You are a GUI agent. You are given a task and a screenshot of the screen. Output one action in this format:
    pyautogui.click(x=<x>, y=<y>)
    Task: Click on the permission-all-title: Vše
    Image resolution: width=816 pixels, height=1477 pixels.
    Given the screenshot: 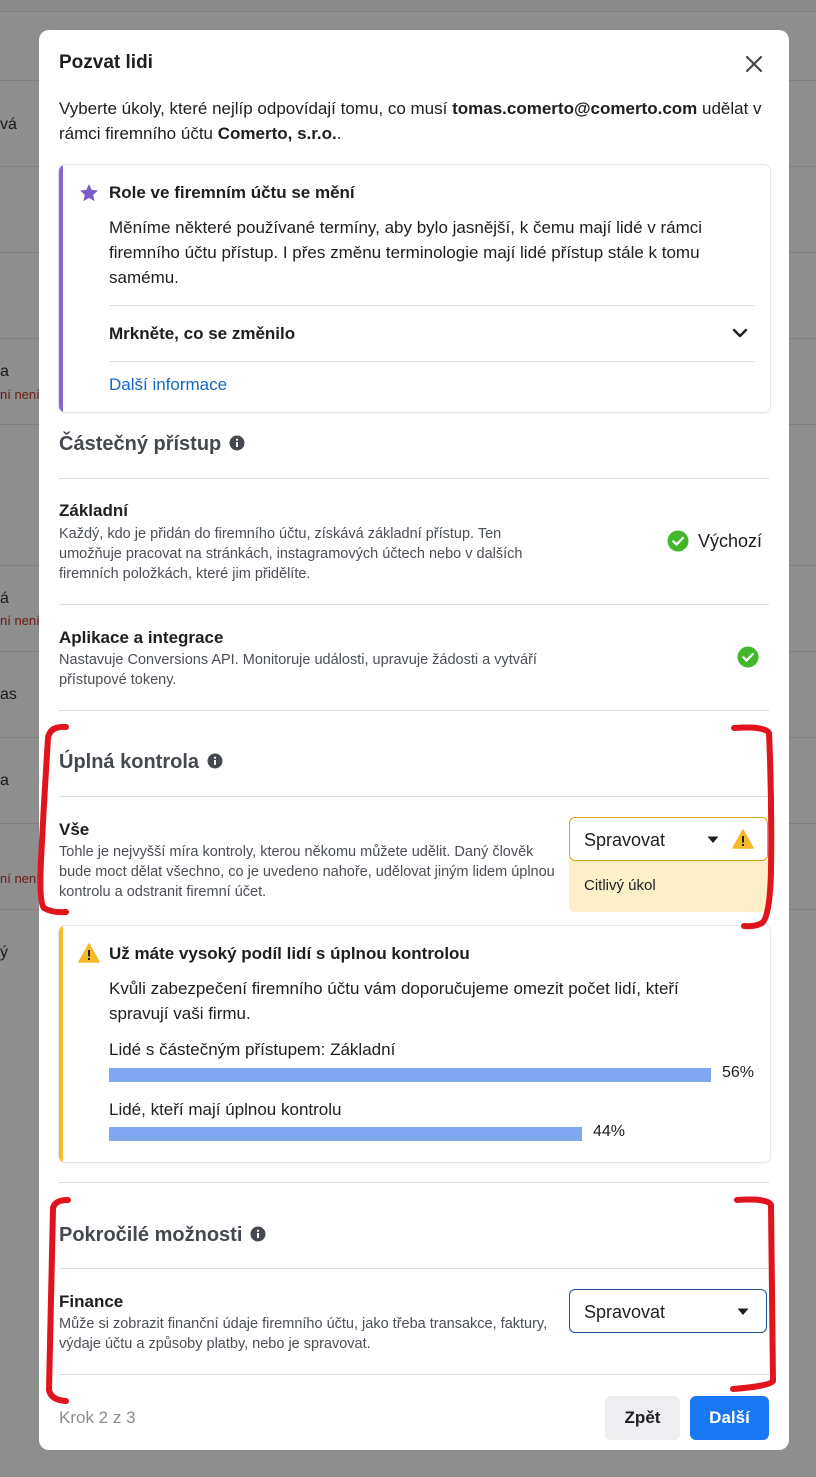 What is the action you would take?
    pyautogui.click(x=74, y=829)
    